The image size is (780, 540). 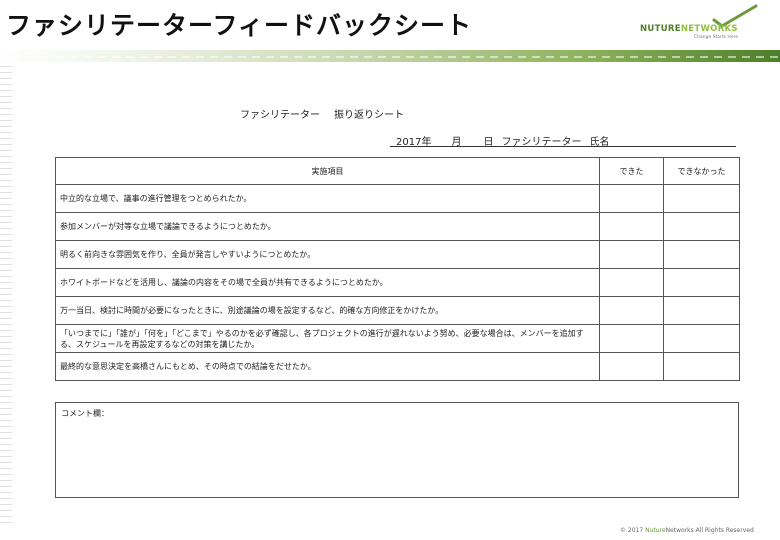 I want to click on header-stripe, so click(x=390, y=56).